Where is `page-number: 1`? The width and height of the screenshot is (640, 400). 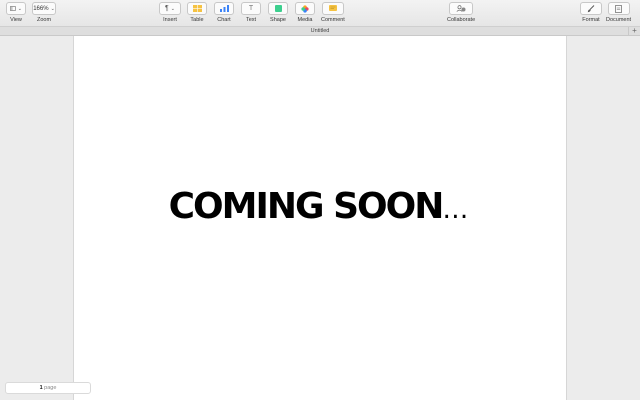
page-number: 1 is located at coordinates (41, 388).